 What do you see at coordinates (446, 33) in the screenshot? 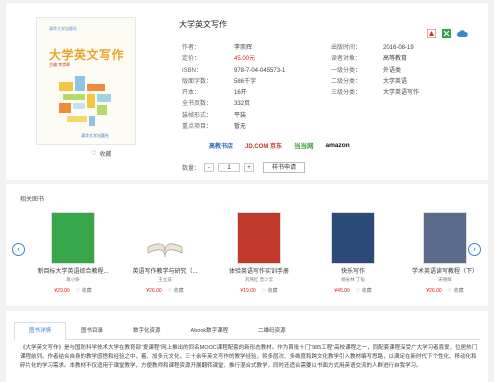
I see `excel-icon` at bounding box center [446, 33].